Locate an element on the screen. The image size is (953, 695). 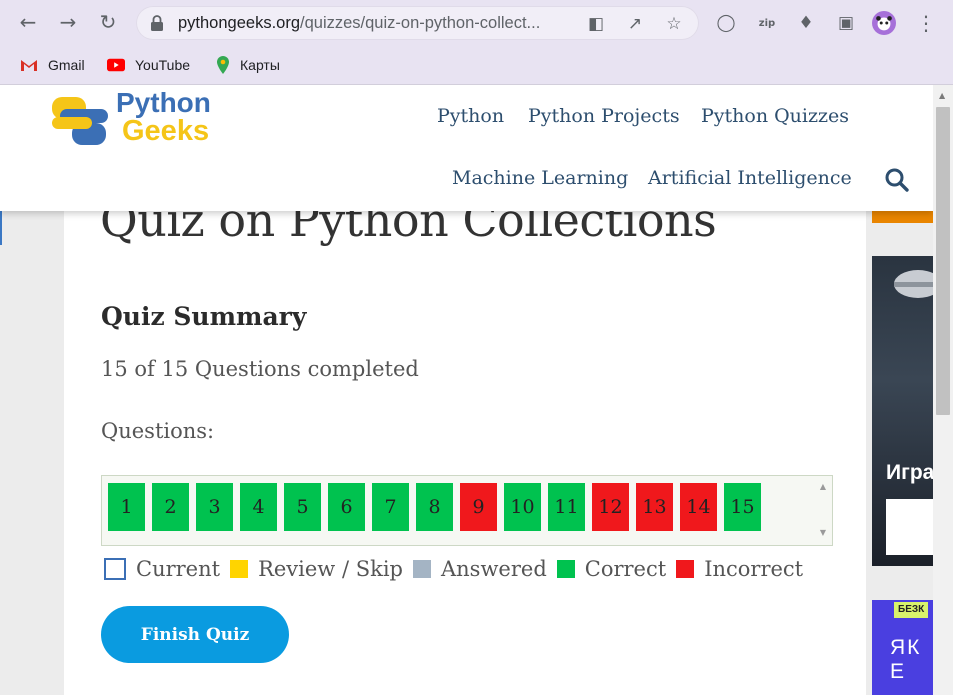
logo-python-icon is located at coordinates (80, 121).